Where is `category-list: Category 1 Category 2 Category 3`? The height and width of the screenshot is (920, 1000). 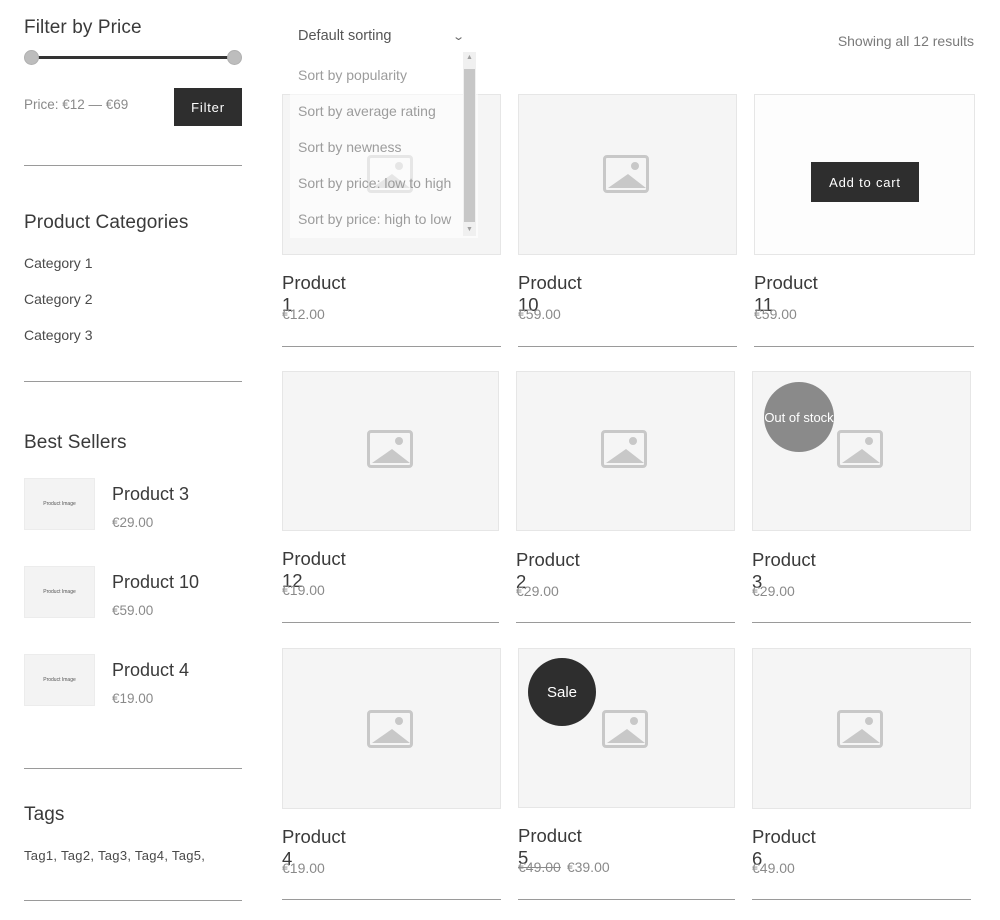 category-list: Category 1 Category 2 Category 3 is located at coordinates (58, 309).